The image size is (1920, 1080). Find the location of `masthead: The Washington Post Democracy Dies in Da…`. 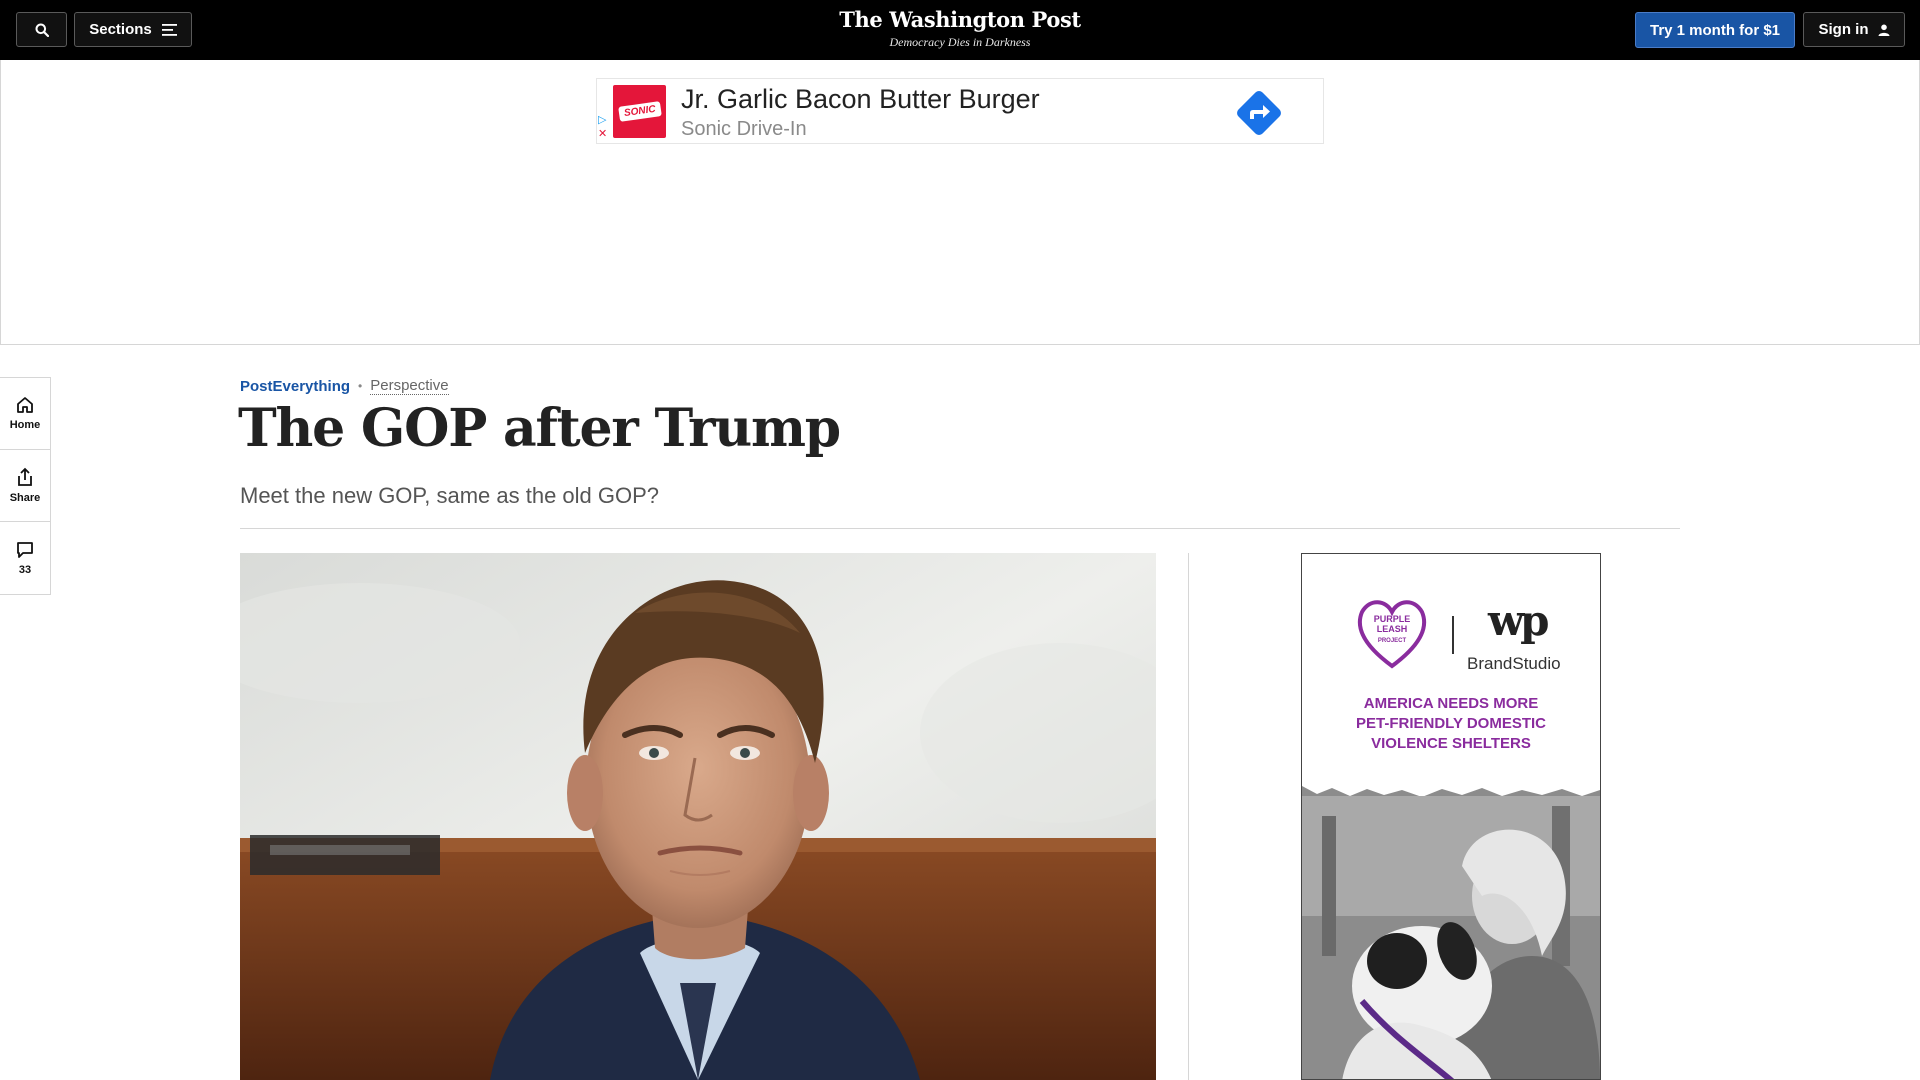

masthead: The Washington Post Democracy Dies in Da… is located at coordinates (960, 28).